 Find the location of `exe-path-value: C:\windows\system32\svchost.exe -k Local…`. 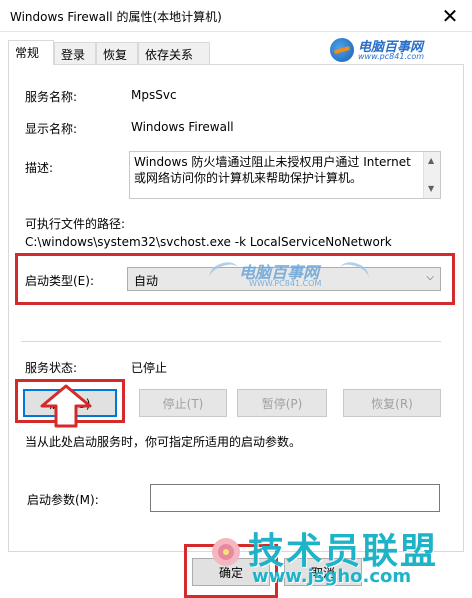

exe-path-value: C:\windows\system32\svchost.exe -k Local… is located at coordinates (208, 242).